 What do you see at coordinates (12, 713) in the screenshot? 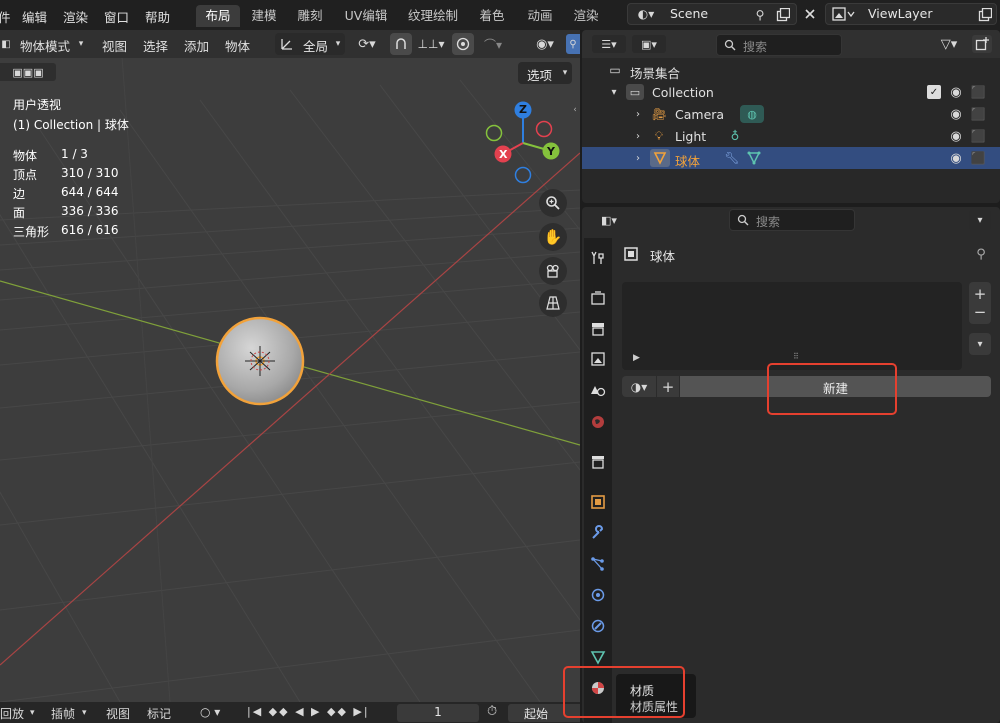
I see `playback-menu: 回放` at bounding box center [12, 713].